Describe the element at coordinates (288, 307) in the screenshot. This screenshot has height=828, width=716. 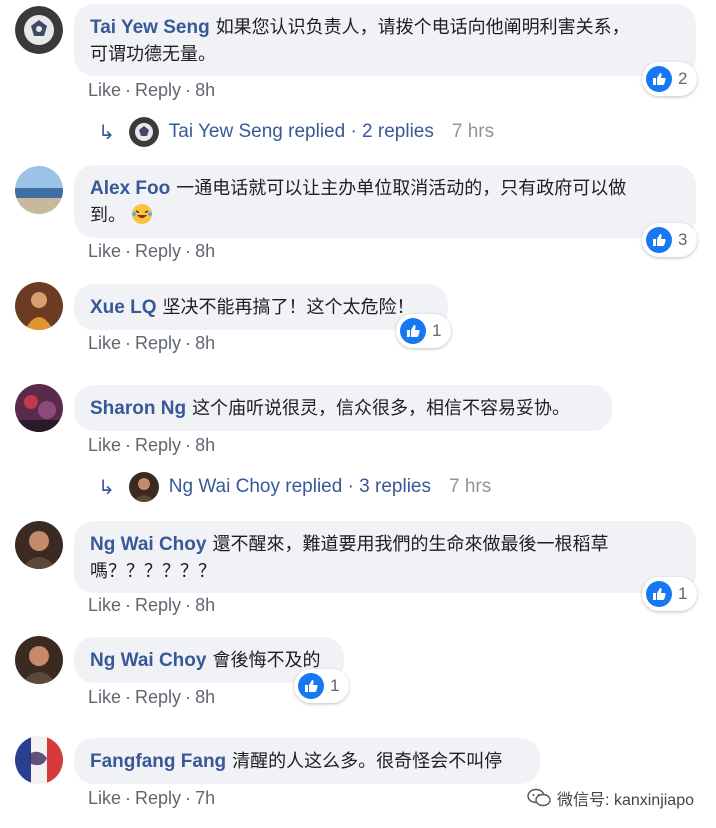
I see `comment-text: 坚决不能再搞了！这个太危险！` at that location.